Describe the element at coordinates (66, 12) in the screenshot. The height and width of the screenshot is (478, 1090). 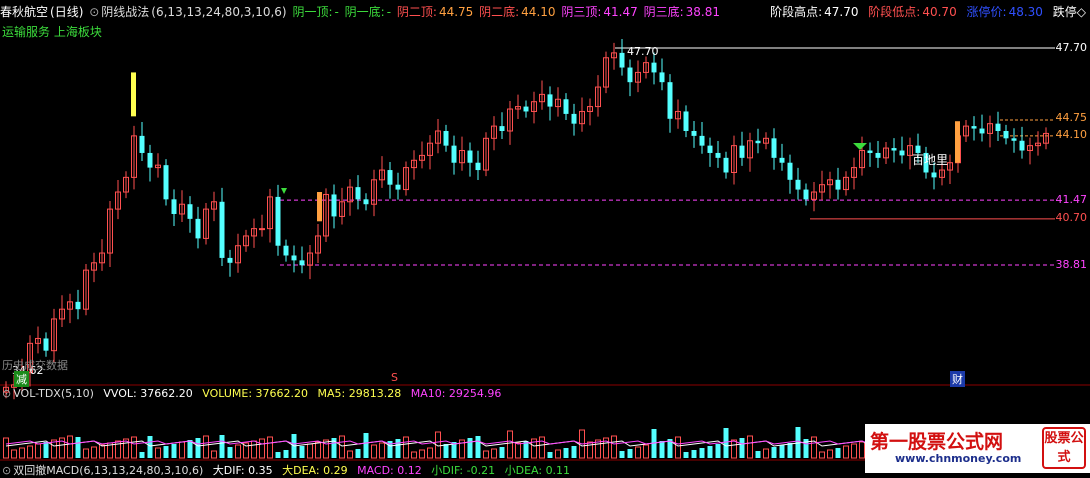
I see `period-label: (日线)` at that location.